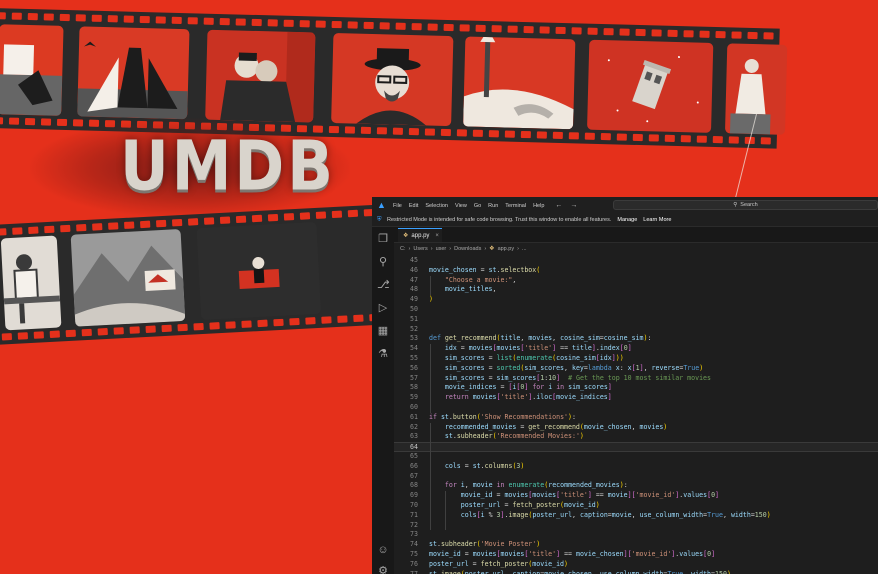 The image size is (878, 574). What do you see at coordinates (636, 408) in the screenshot?
I see `code-line: 60` at bounding box center [636, 408].